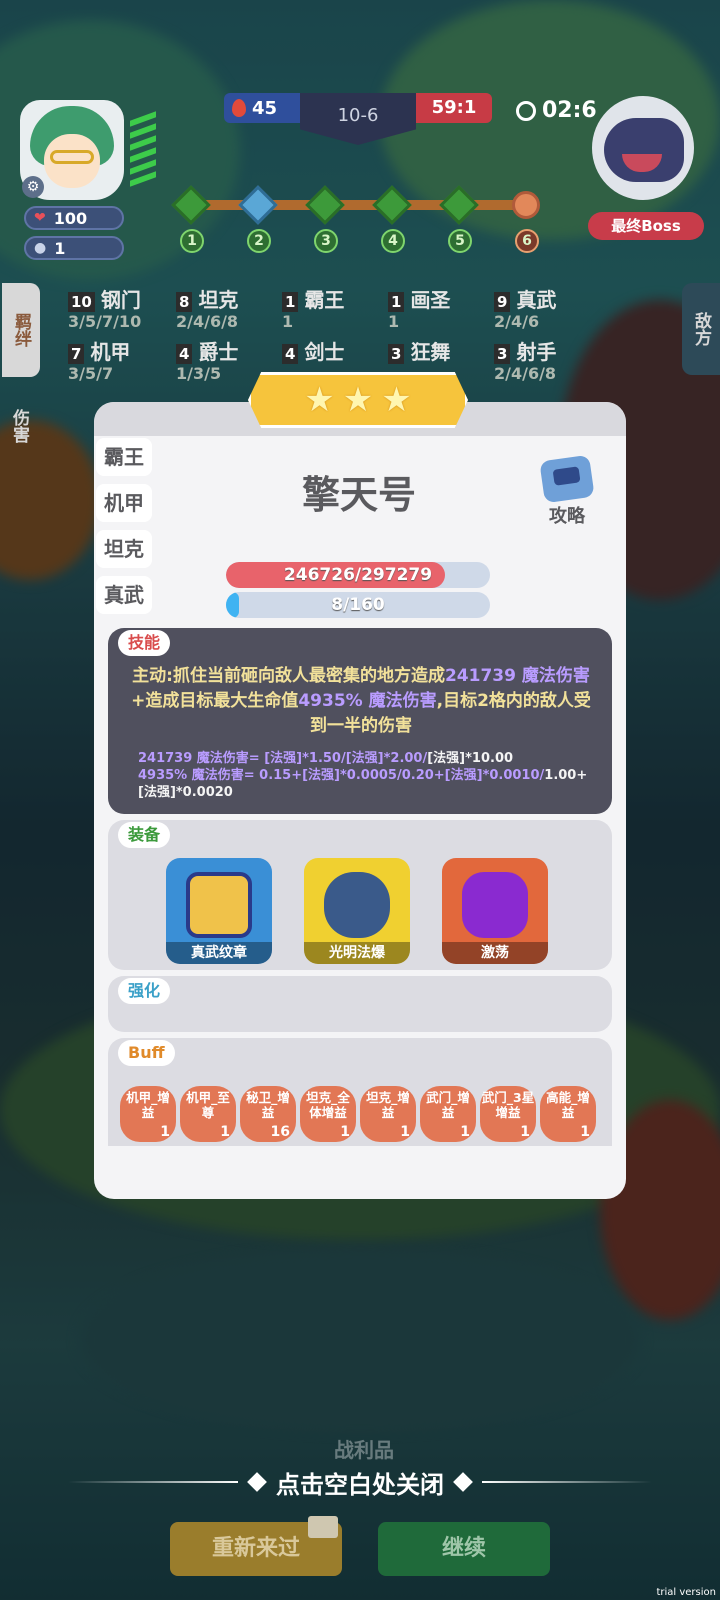  I want to click on continue-button: 继续, so click(464, 1549).